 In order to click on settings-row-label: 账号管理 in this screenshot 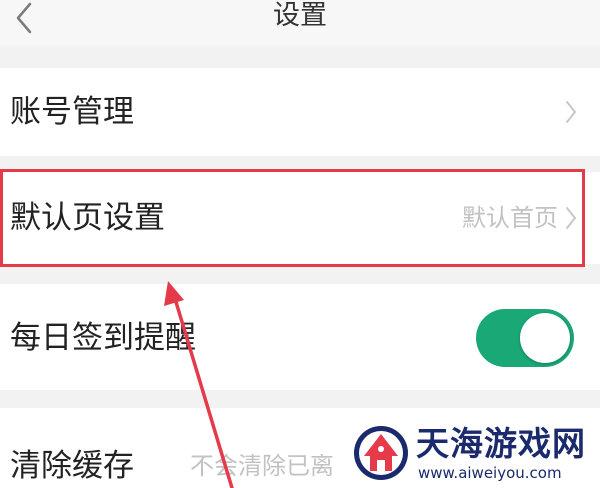, I will do `click(72, 112)`.